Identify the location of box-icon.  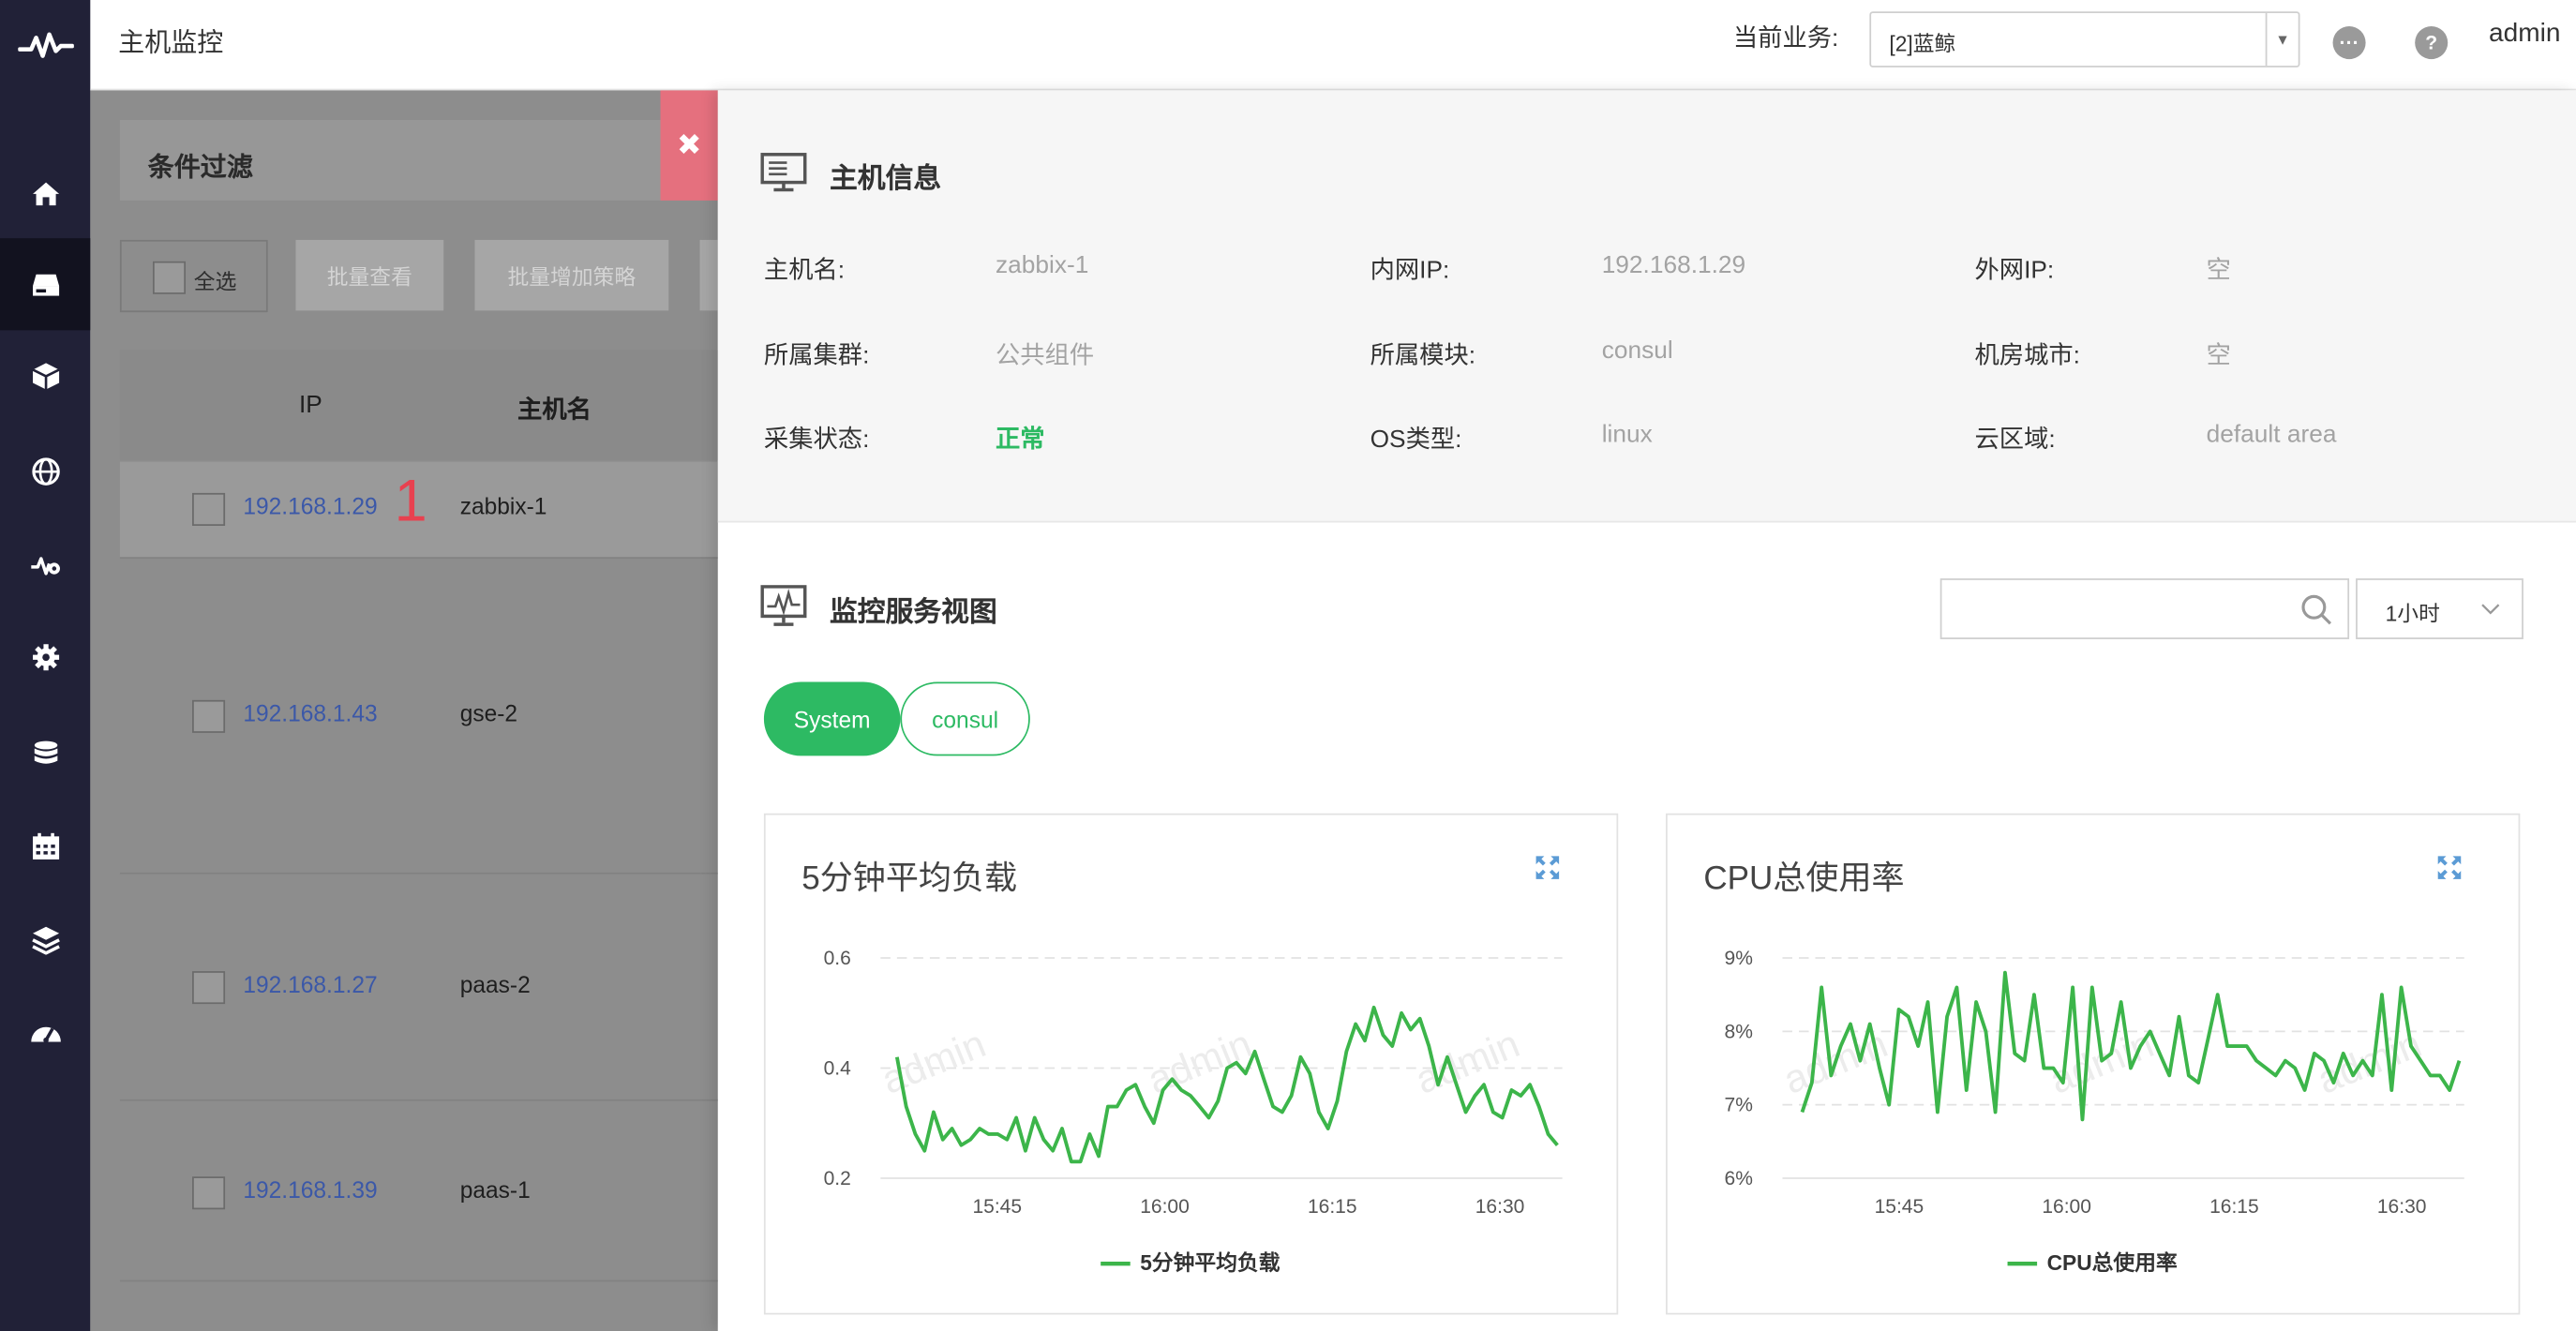
(45, 376).